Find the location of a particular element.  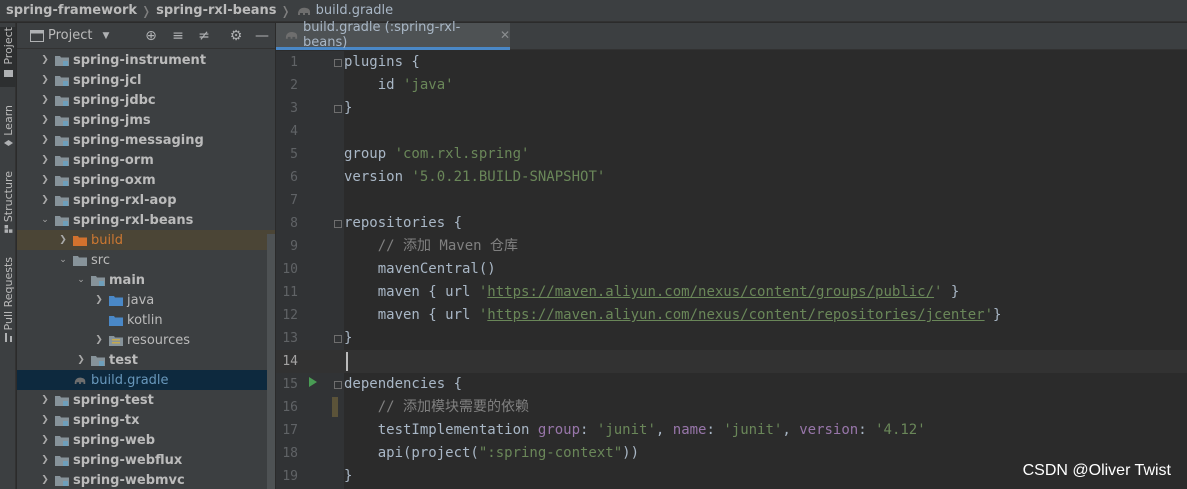

tree-item: ❯ spring-orm is located at coordinates (146, 160).